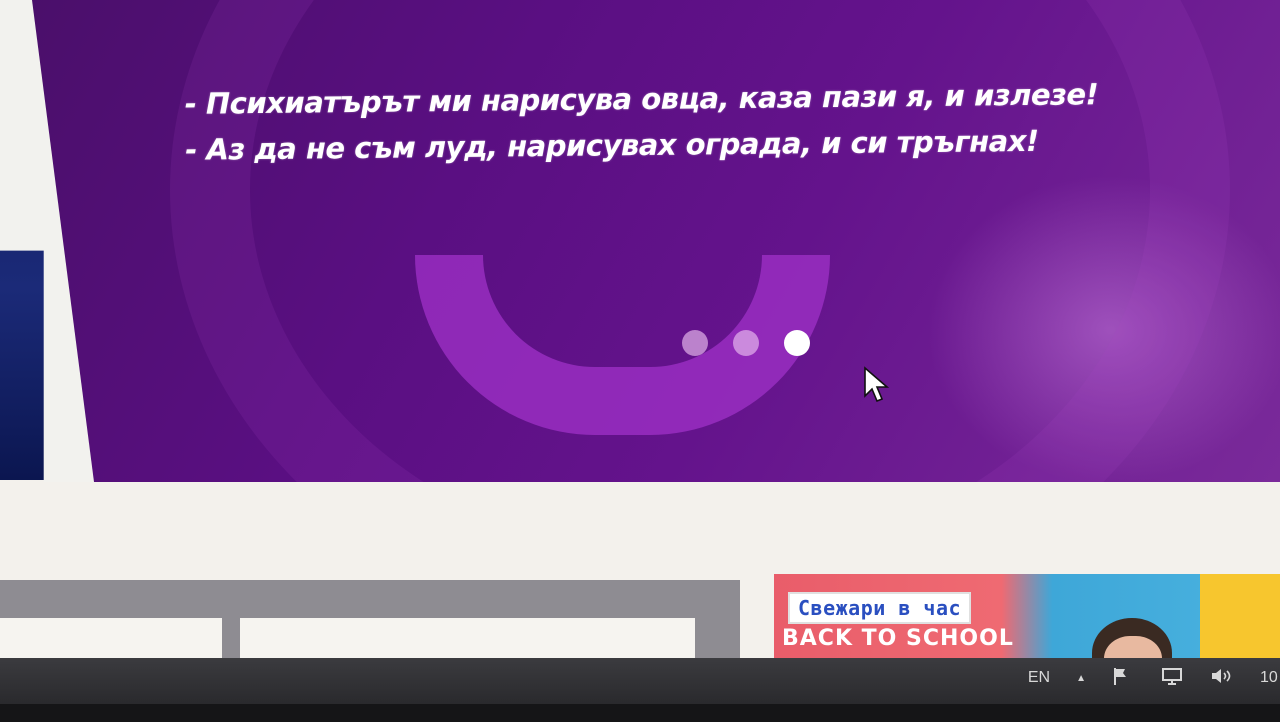 The width and height of the screenshot is (1280, 722). What do you see at coordinates (467, 639) in the screenshot?
I see `content-panel-middle` at bounding box center [467, 639].